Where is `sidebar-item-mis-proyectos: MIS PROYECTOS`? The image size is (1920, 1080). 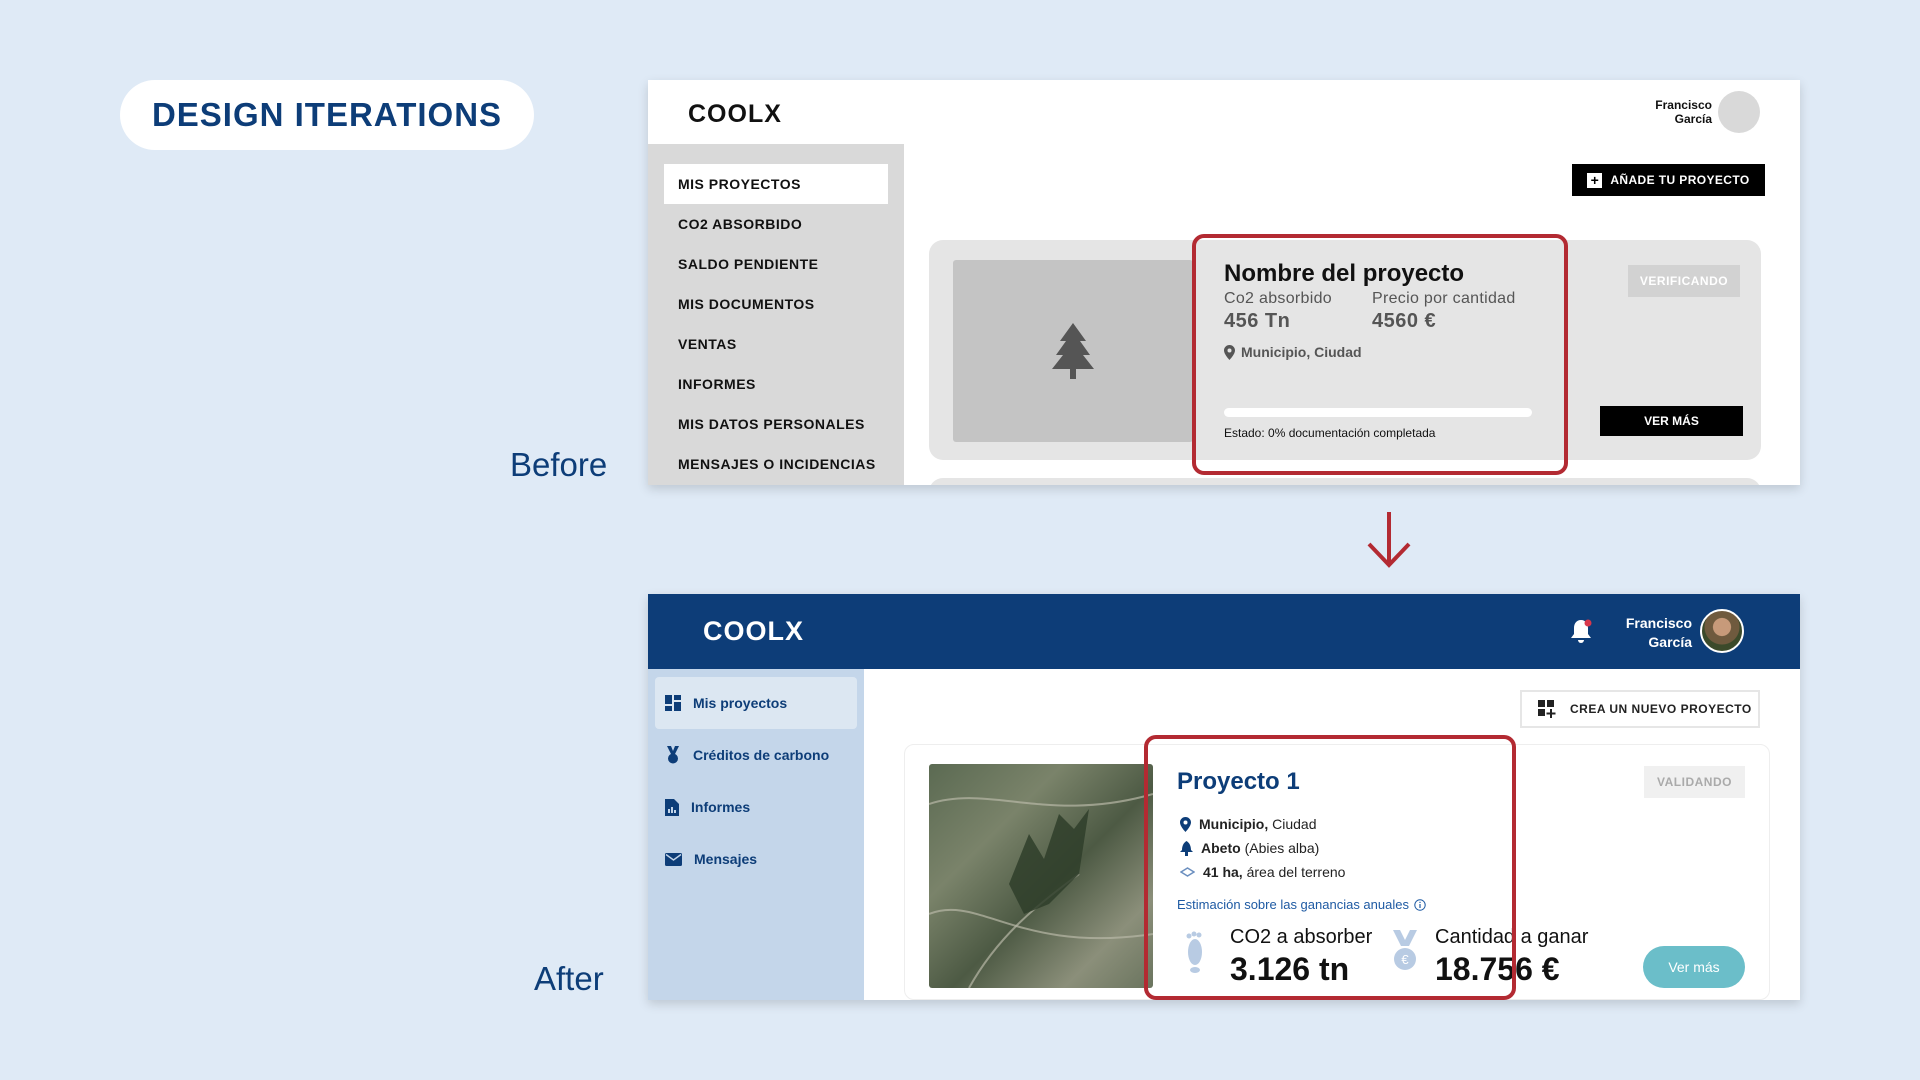
sidebar-item-mis-proyectos: MIS PROYECTOS is located at coordinates (776, 184).